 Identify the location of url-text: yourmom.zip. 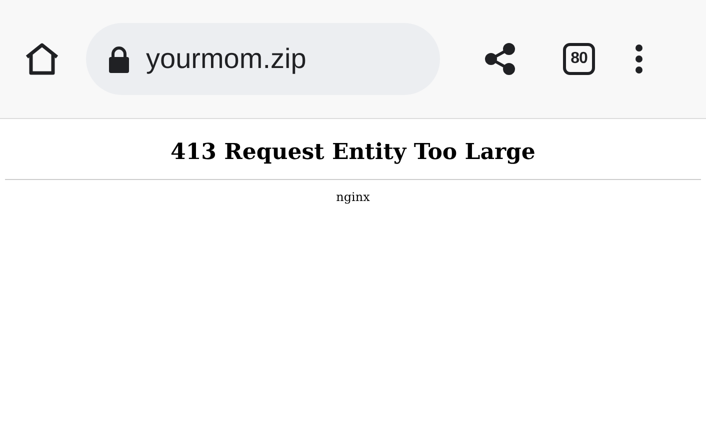
(226, 59).